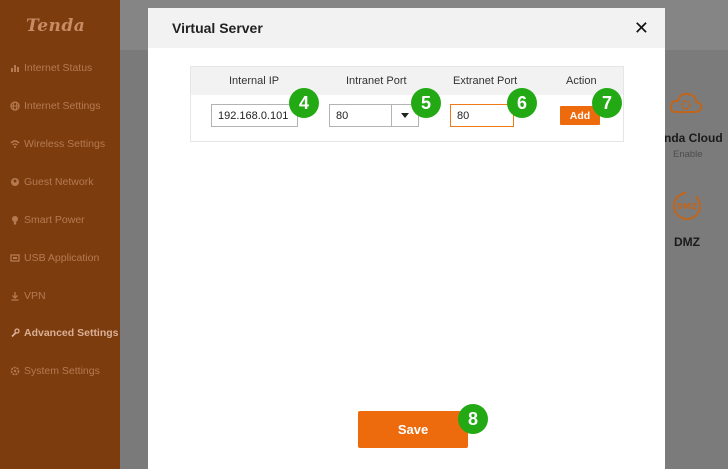 The image size is (728, 469). What do you see at coordinates (71, 333) in the screenshot?
I see `sidebar-item-label: Advanced Settings` at bounding box center [71, 333].